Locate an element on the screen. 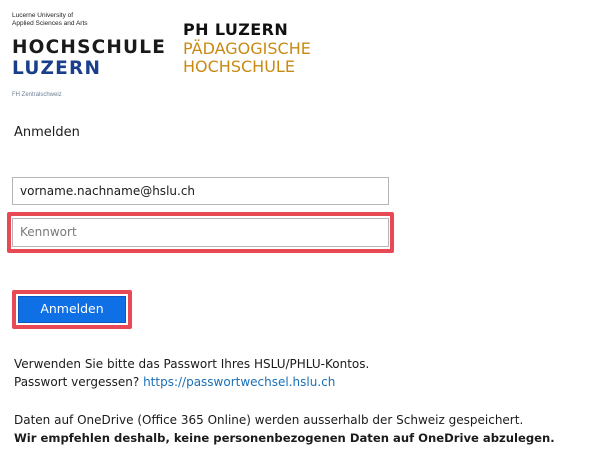 This screenshot has width=612, height=457. password-field: Kennwort is located at coordinates (200, 232).